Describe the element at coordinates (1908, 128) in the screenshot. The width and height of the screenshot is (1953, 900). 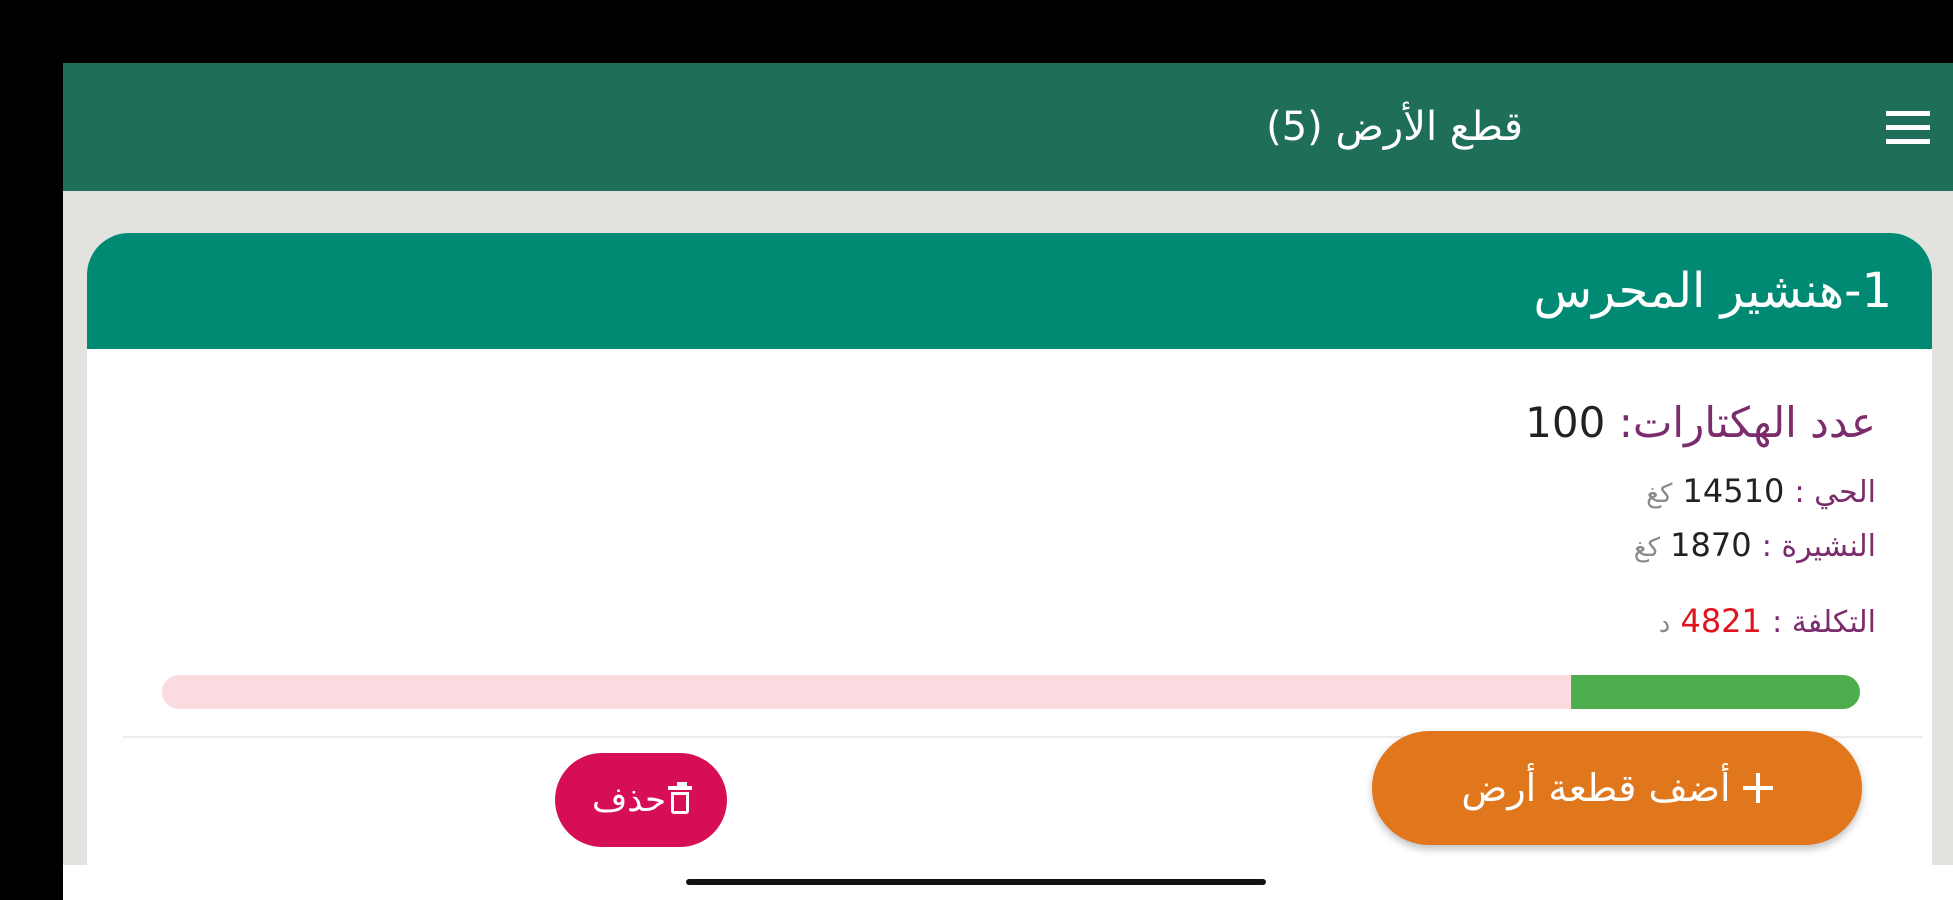
I see `hamburger-menu-icon` at that location.